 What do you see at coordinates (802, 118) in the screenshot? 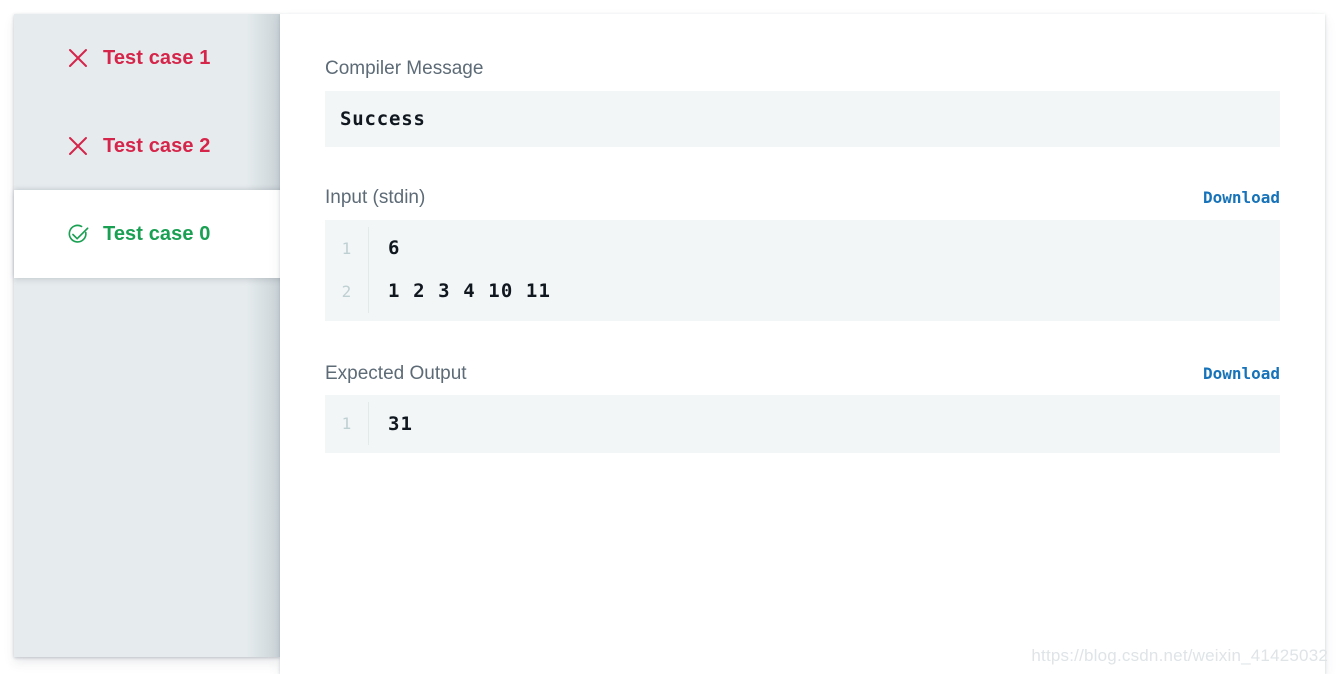
I see `compiler-message-box: Success` at bounding box center [802, 118].